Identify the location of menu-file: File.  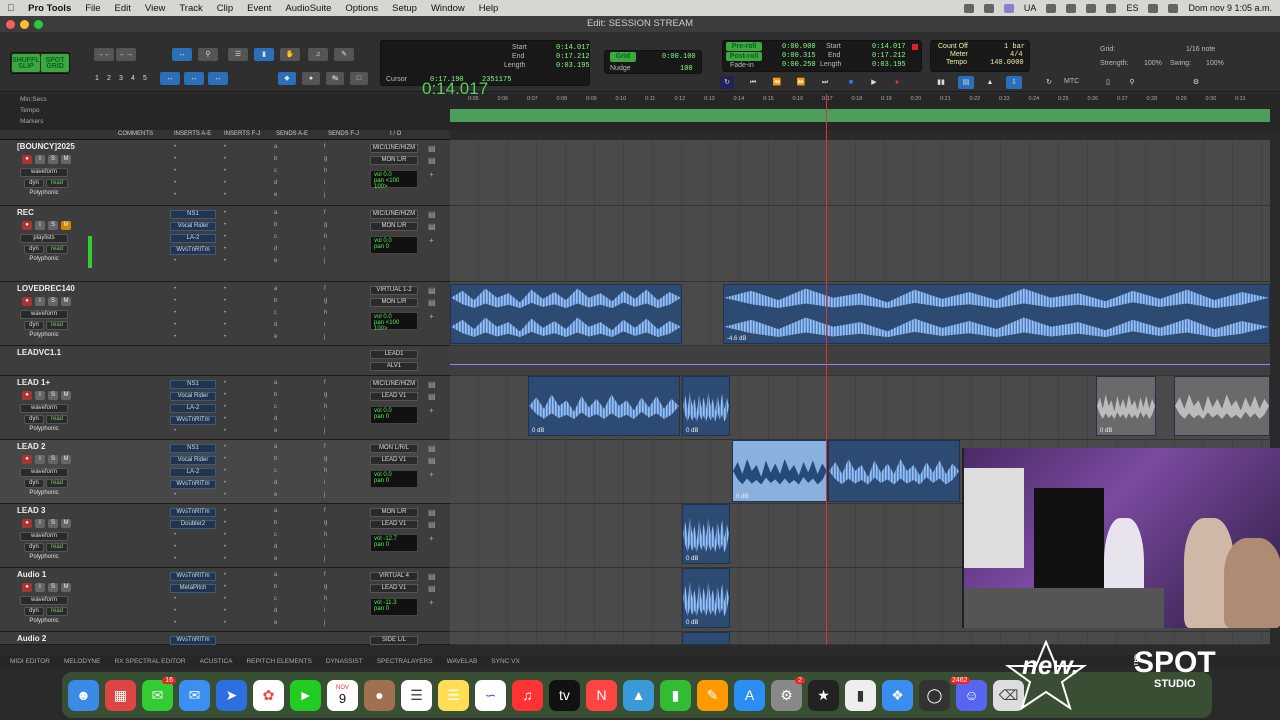
(92, 8).